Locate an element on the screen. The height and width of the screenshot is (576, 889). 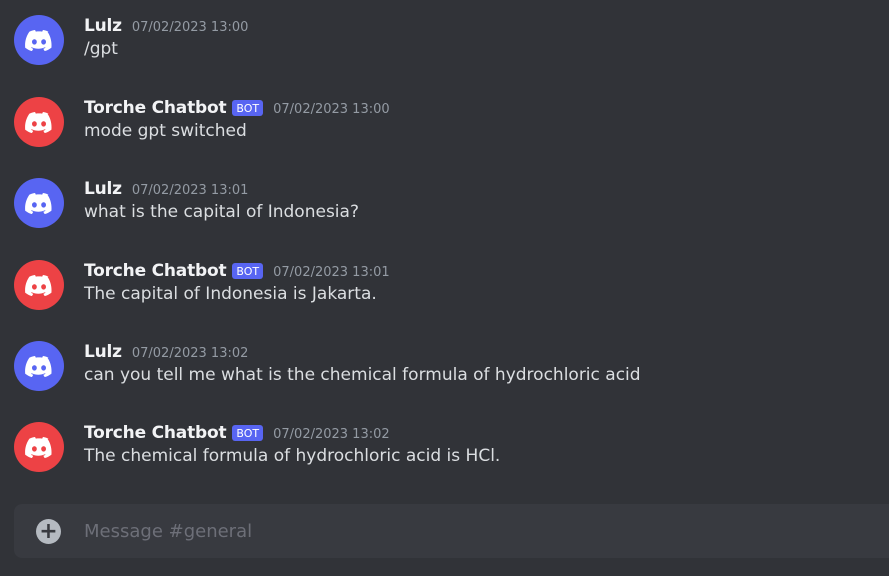
message-content: what is the capital of Indonesia? is located at coordinates (221, 212).